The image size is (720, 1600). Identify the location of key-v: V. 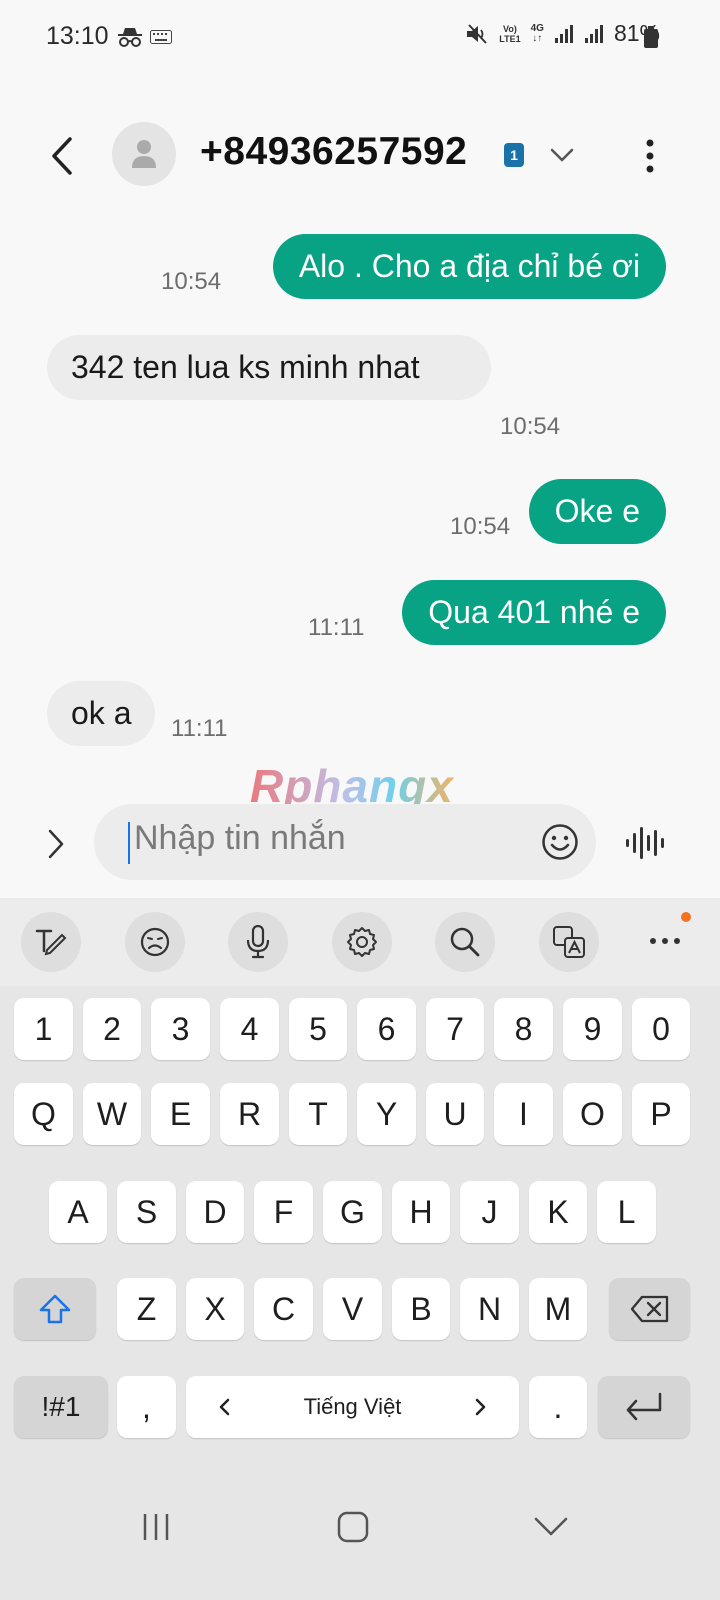
(352, 1309).